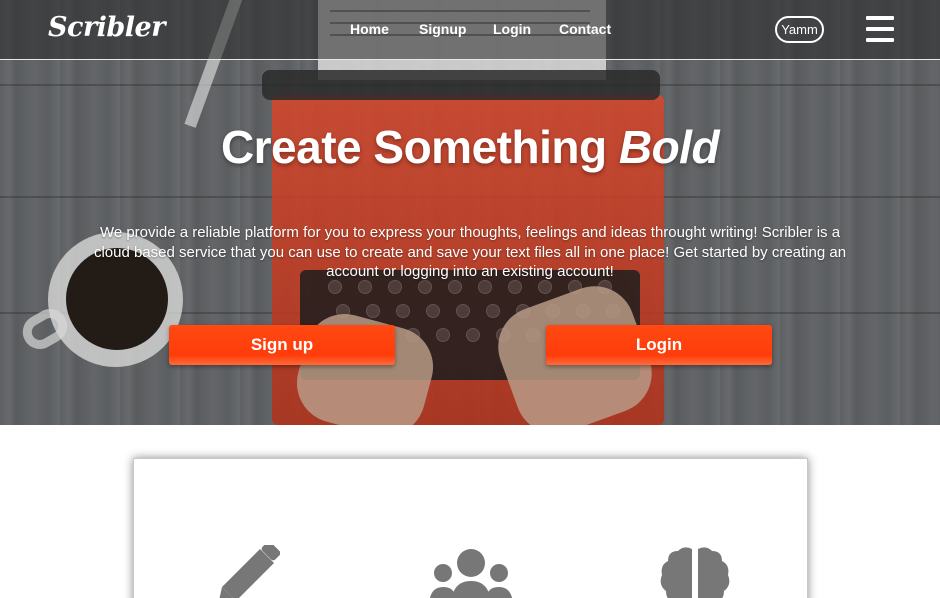 This screenshot has width=940, height=598. I want to click on nav-link-home: Home, so click(369, 29).